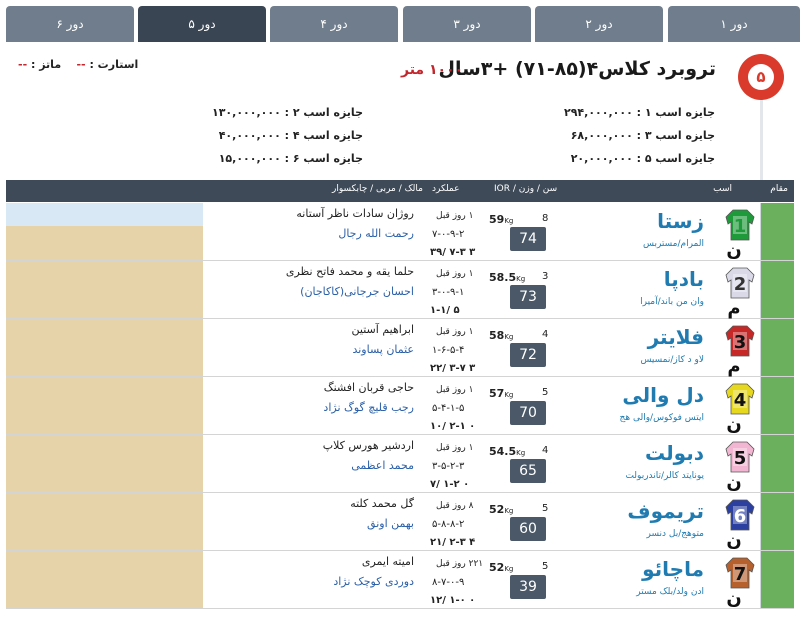 This screenshot has height=626, width=800. What do you see at coordinates (383, 349) in the screenshot?
I see `trainer-name: عثمان پساوند` at bounding box center [383, 349].